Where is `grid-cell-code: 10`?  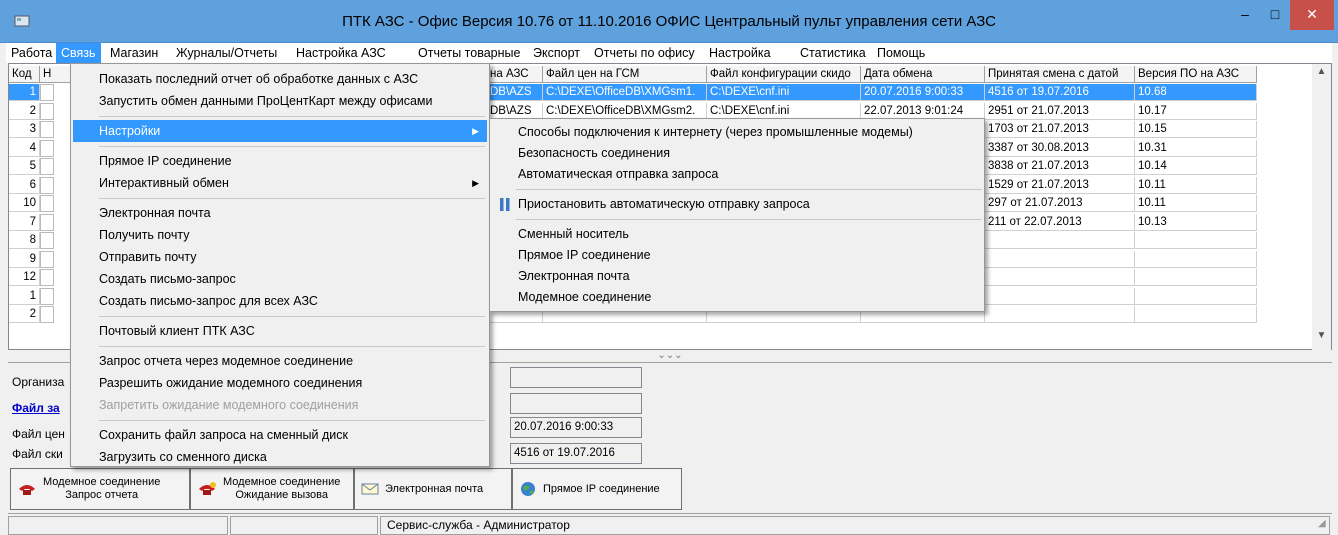 grid-cell-code: 10 is located at coordinates (24, 203).